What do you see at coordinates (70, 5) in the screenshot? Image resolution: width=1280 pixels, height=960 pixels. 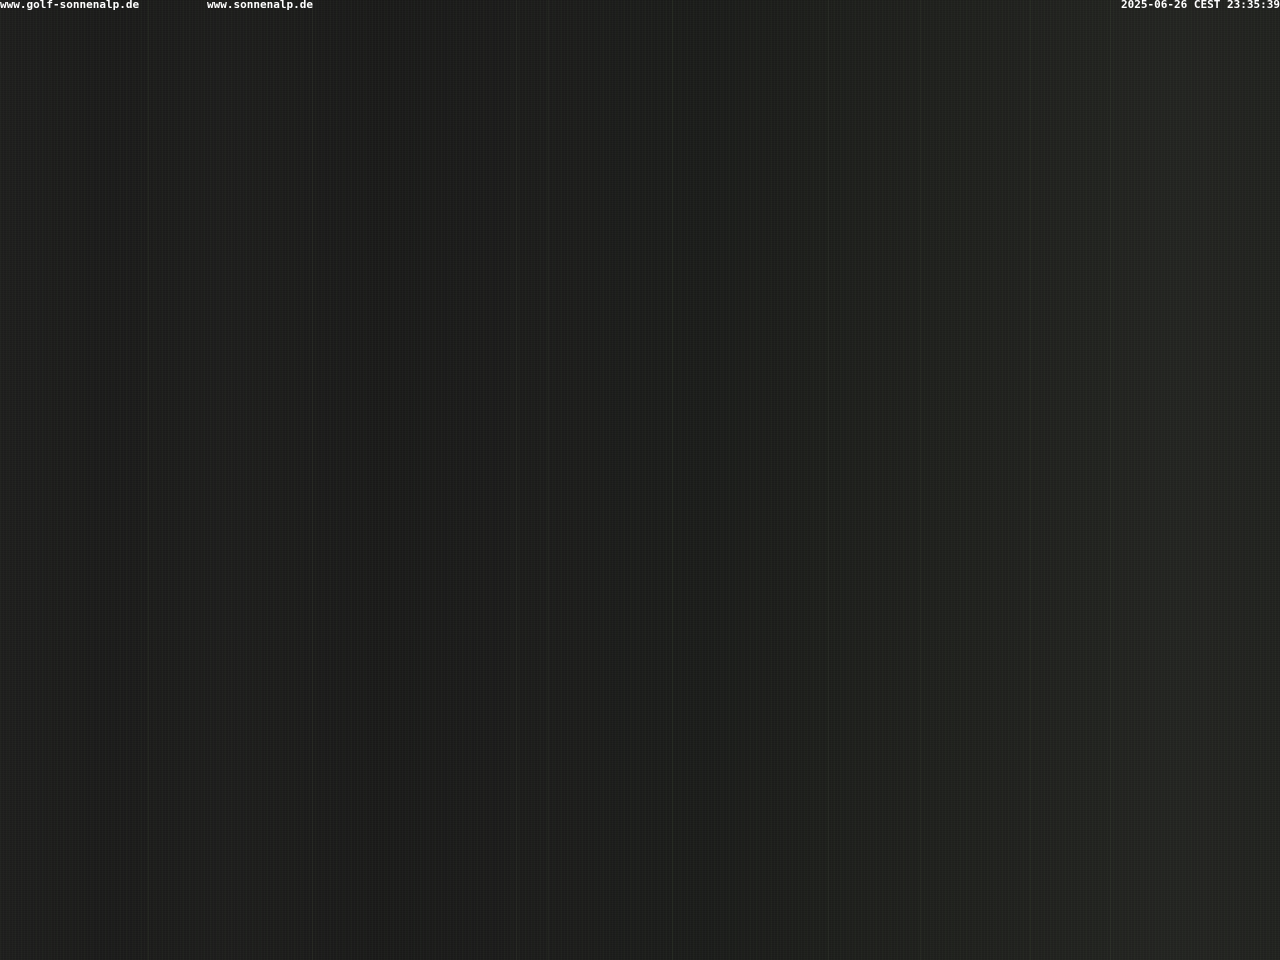 I see `site-url-golf: www.golf-sonnenalp.de` at bounding box center [70, 5].